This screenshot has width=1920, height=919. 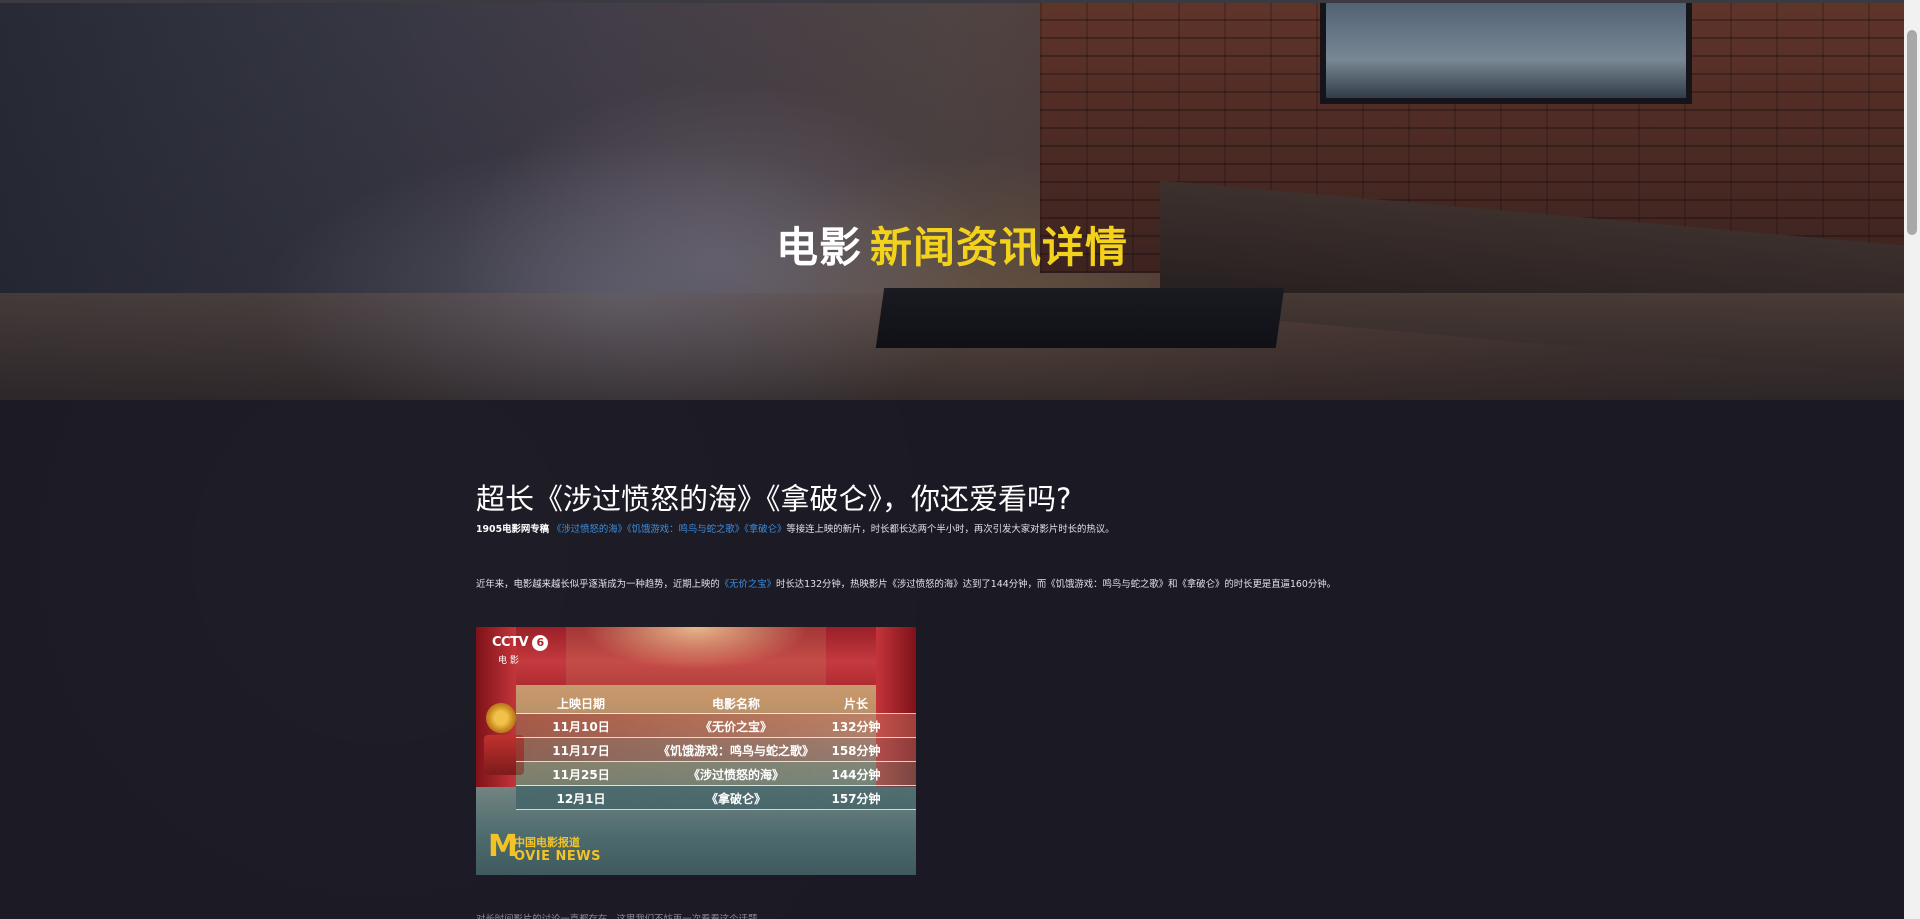 What do you see at coordinates (735, 751) in the screenshot?
I see `row-film: 《饥饿游戏：鸣鸟与蛇之歌》` at bounding box center [735, 751].